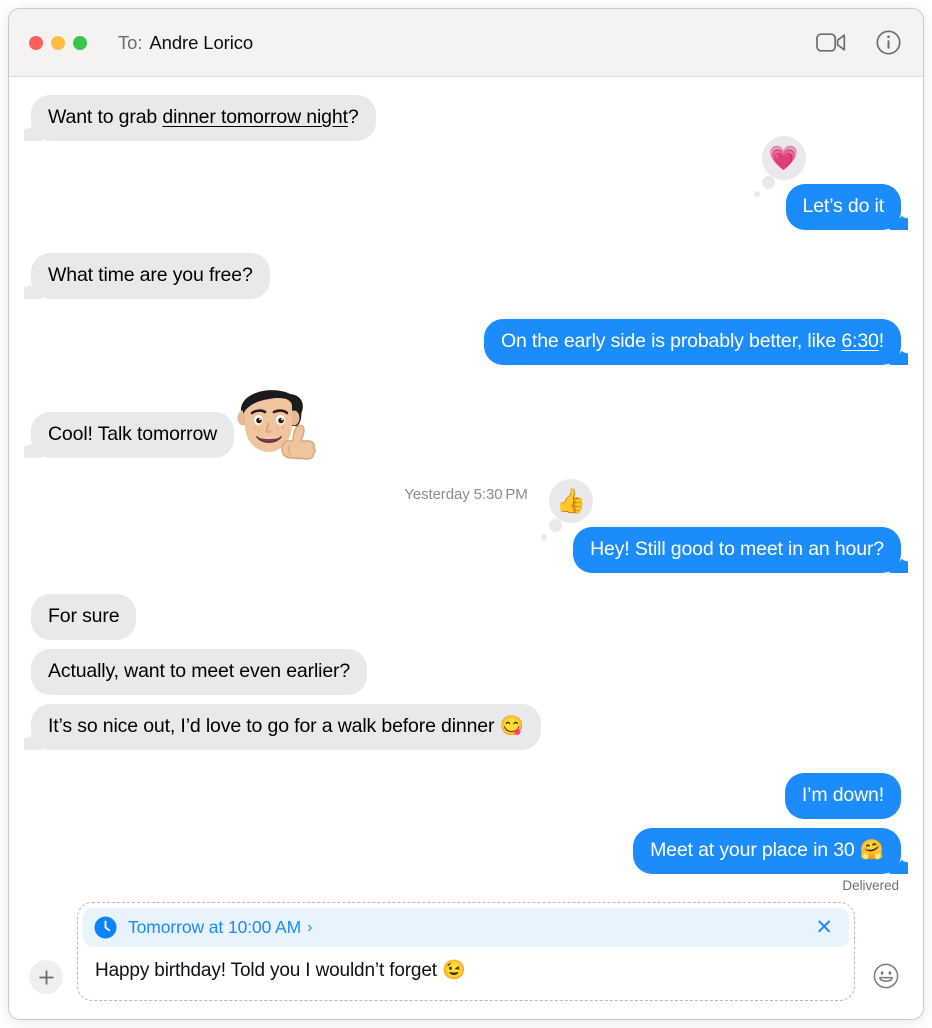 Image resolution: width=932 pixels, height=1028 pixels. I want to click on recipient-field: To: Andre Lorico, so click(185, 43).